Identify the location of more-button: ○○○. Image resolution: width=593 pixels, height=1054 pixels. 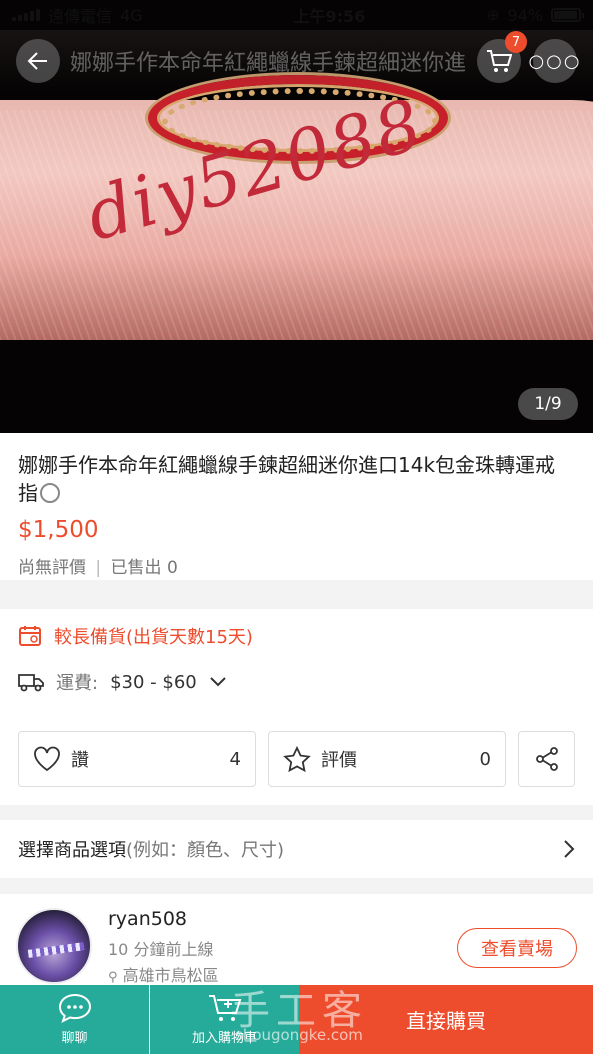
(554, 61).